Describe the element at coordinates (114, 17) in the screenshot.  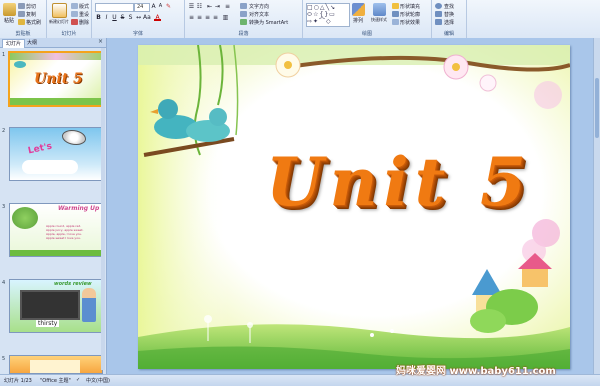
I see `underline-icon: U` at that location.